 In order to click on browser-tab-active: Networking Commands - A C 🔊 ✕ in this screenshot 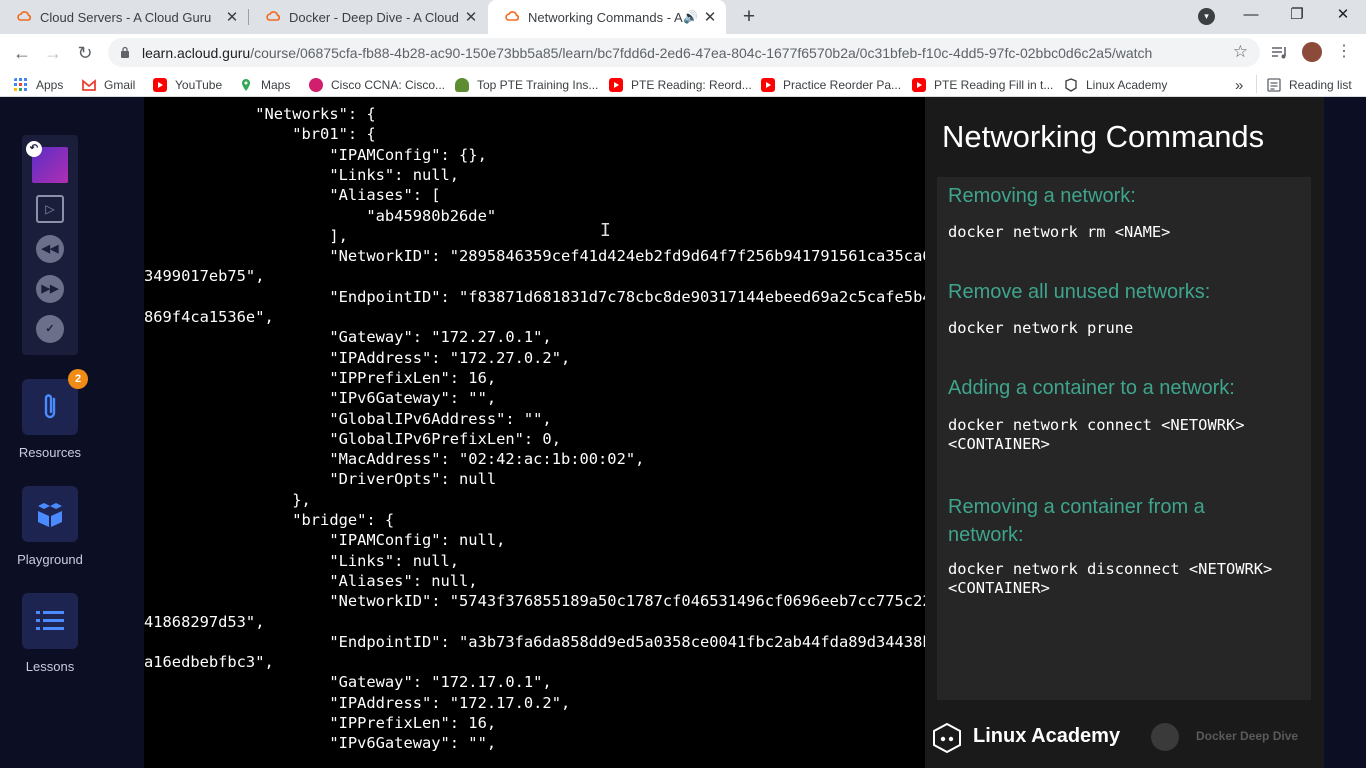, I will do `click(607, 17)`.